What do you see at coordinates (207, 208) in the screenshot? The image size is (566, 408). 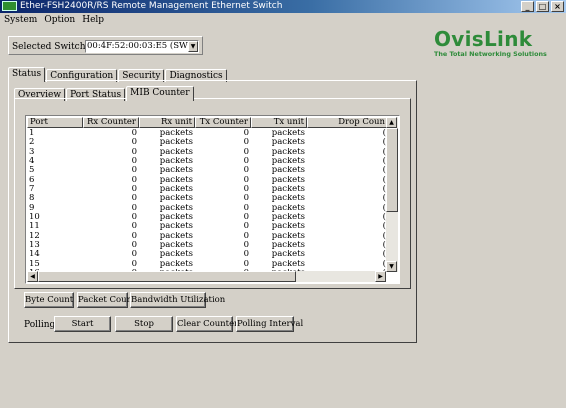 I see `table-row: 9 0 packets 0 packets (` at bounding box center [207, 208].